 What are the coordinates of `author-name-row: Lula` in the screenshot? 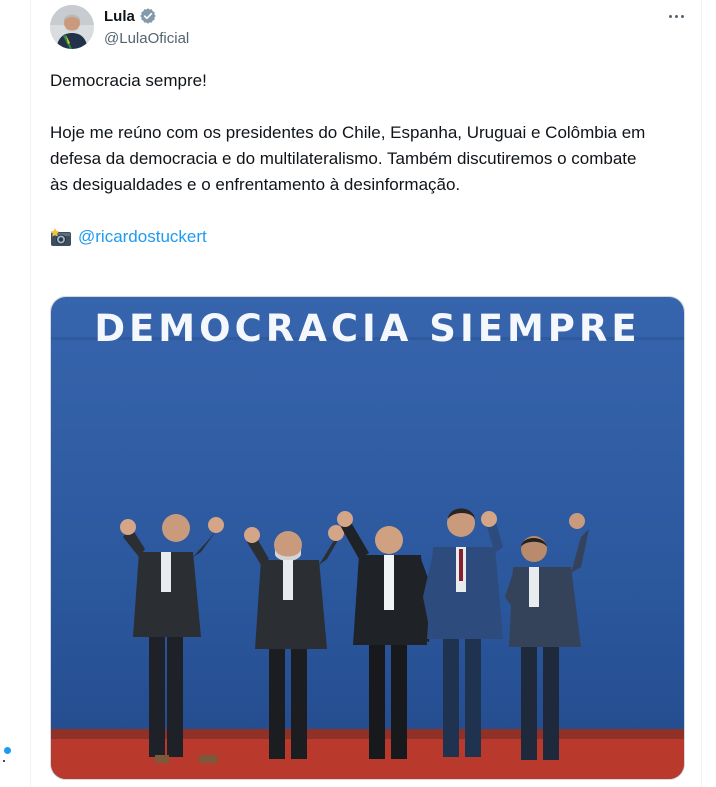 It's located at (130, 16).